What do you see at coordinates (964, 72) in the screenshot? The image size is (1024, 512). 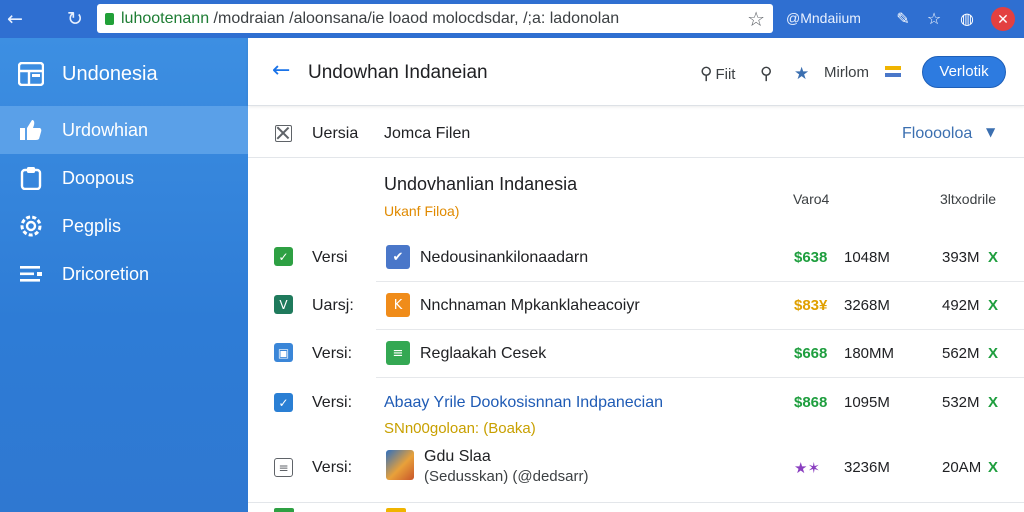 I see `primary-action-button: Verlotik` at bounding box center [964, 72].